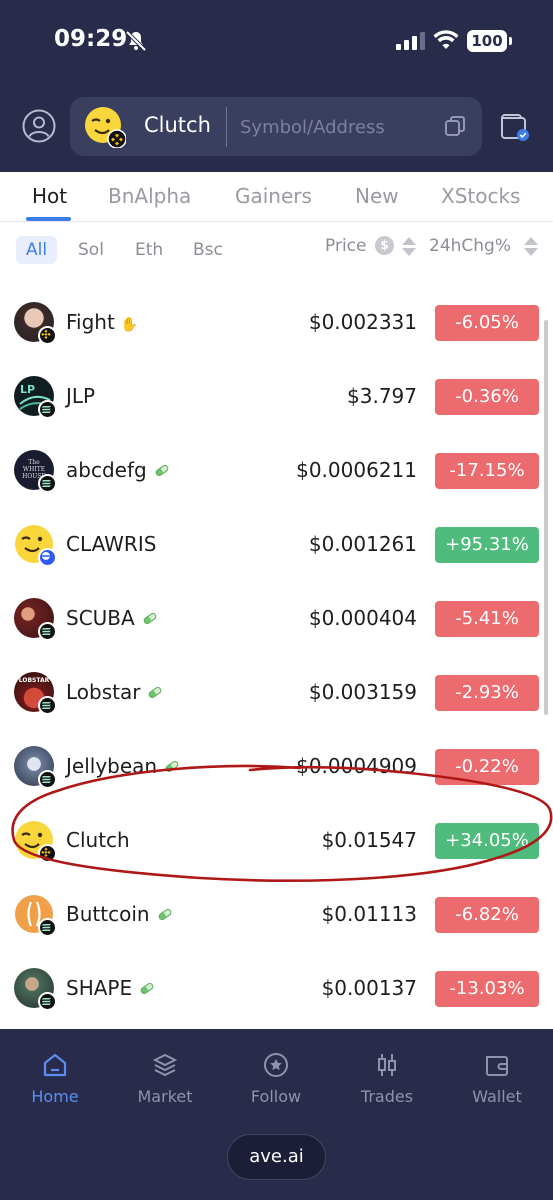 The height and width of the screenshot is (1200, 553). What do you see at coordinates (470, 246) in the screenshot?
I see `change-column-header: 24hChg%` at bounding box center [470, 246].